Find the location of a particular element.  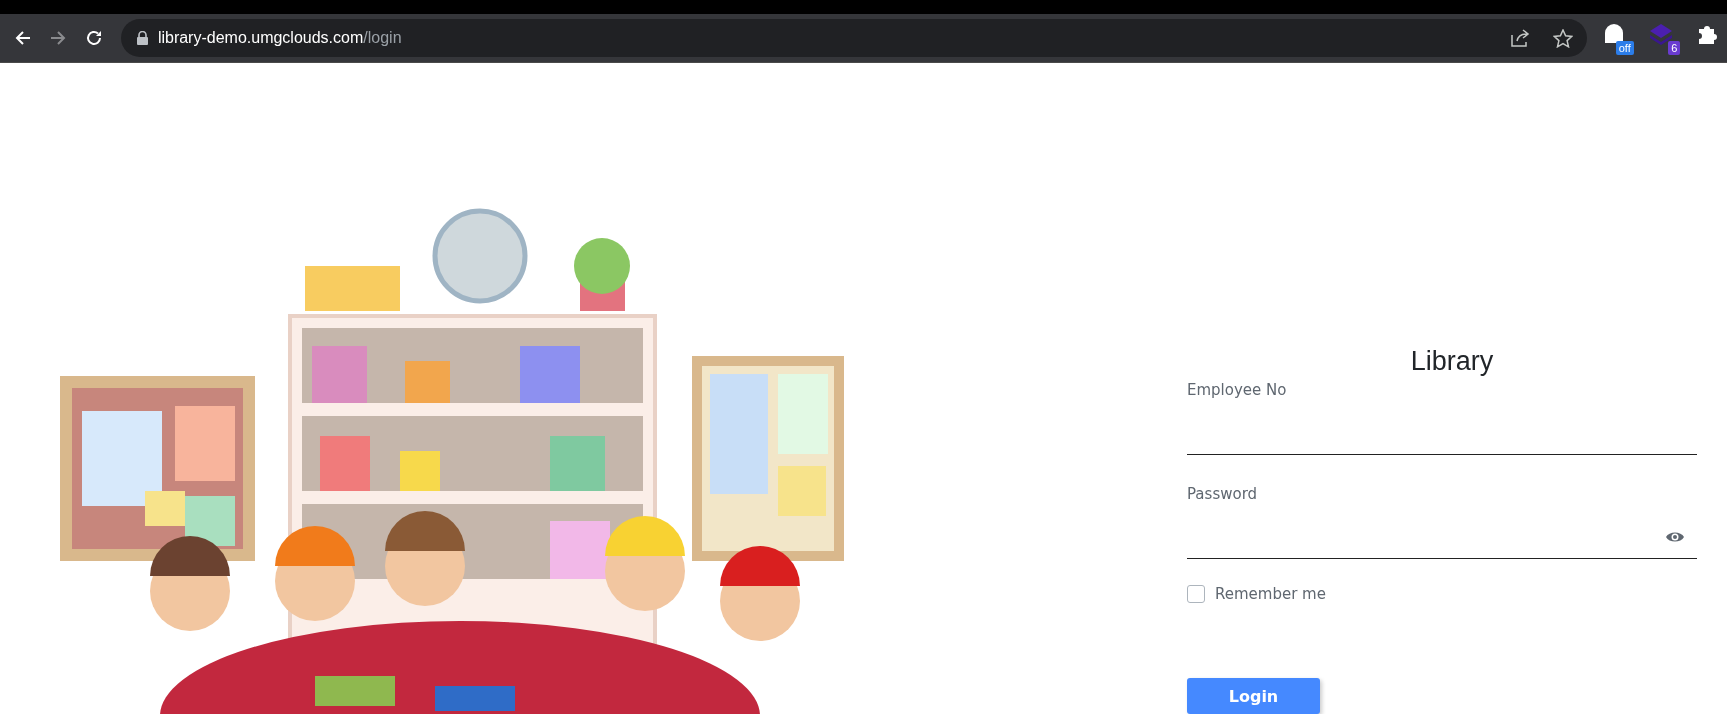

remember-checkbox is located at coordinates (1196, 594).